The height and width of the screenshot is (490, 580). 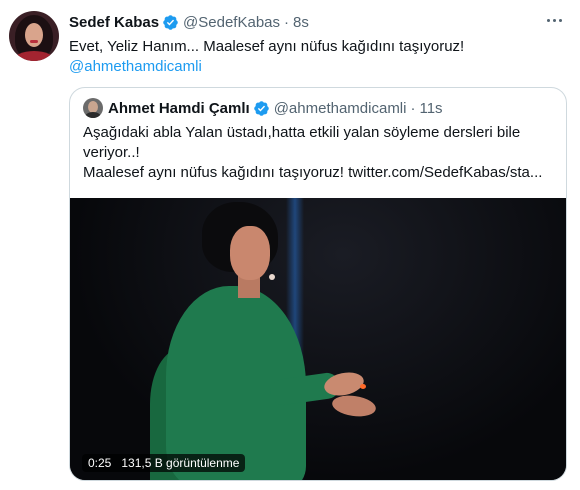 What do you see at coordinates (93, 108) in the screenshot?
I see `quoted-author-avatar` at bounding box center [93, 108].